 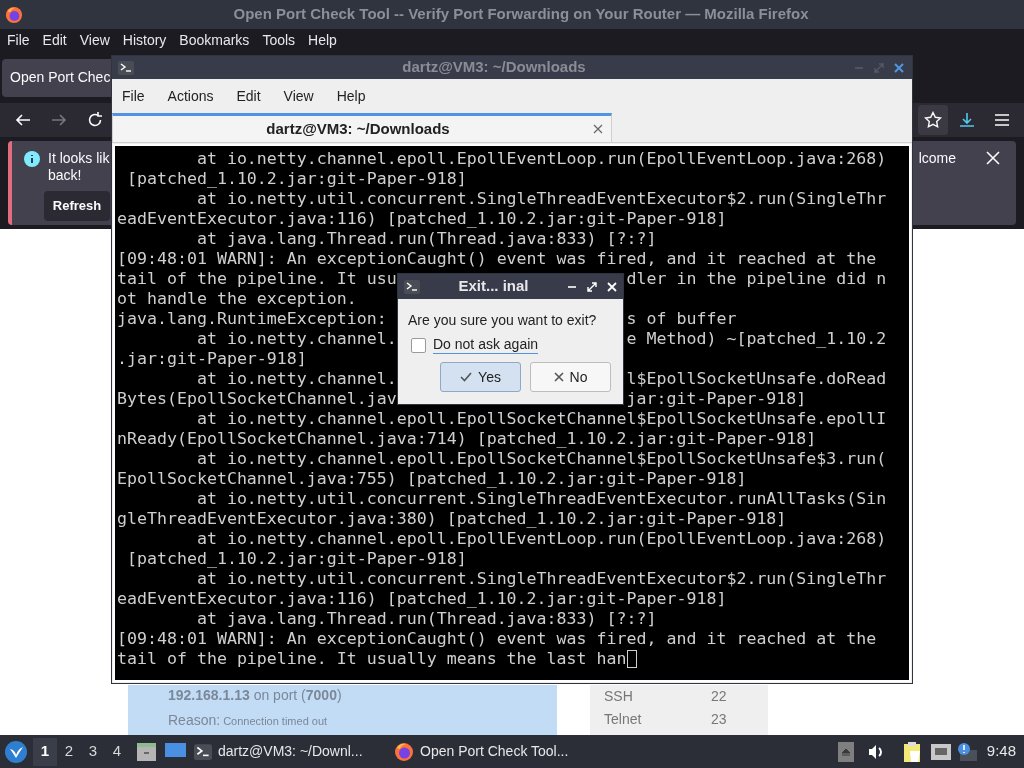 What do you see at coordinates (56, 77) in the screenshot?
I see `browser-tab: Open Port Chec` at bounding box center [56, 77].